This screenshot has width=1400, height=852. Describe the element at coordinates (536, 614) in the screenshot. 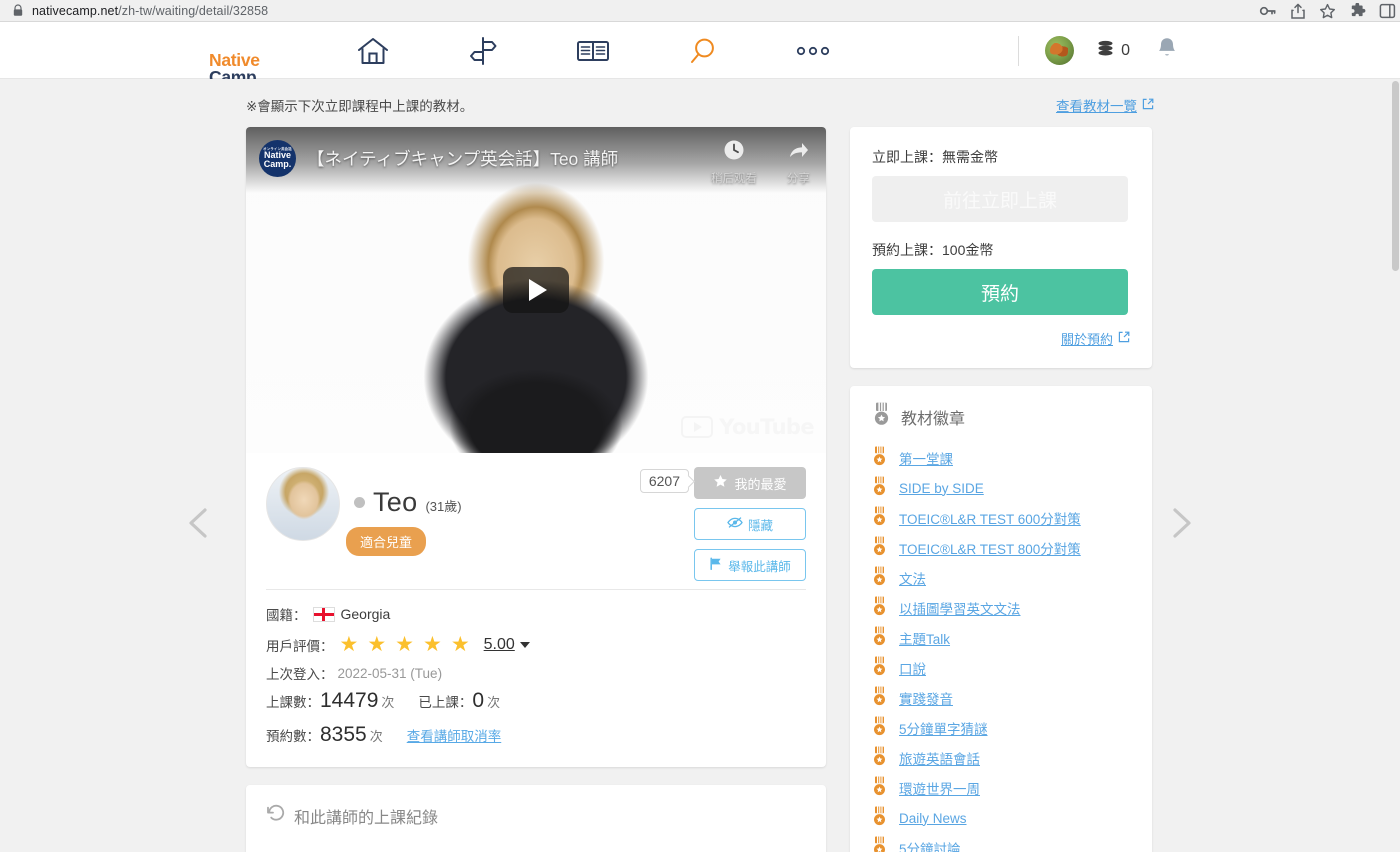

I see `nationality-row: 國籍： Georgia` at that location.